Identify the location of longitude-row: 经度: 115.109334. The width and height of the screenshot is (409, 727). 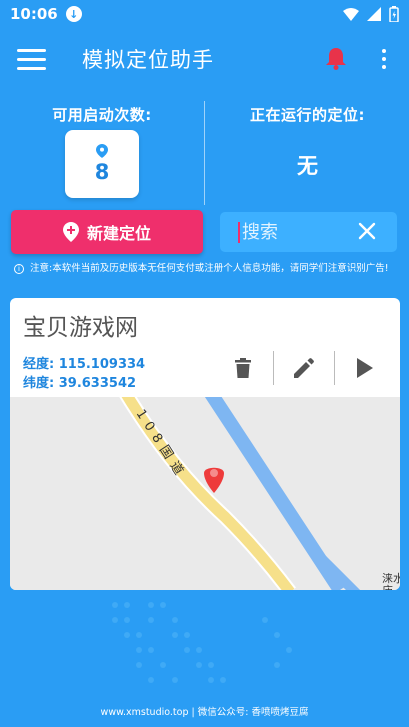
(84, 362).